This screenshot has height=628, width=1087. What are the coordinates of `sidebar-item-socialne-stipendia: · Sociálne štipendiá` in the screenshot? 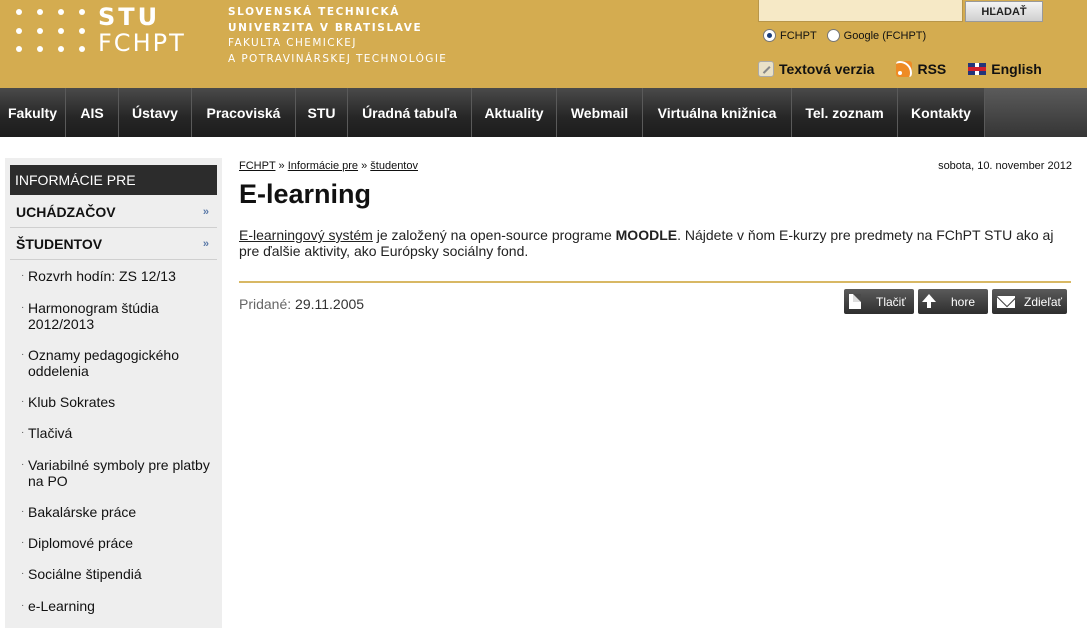 It's located at (117, 574).